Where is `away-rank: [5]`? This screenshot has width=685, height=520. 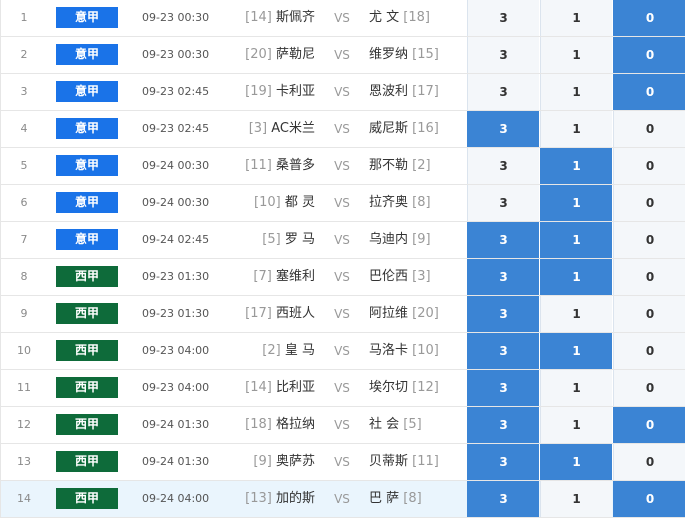
away-rank: [5] is located at coordinates (412, 424).